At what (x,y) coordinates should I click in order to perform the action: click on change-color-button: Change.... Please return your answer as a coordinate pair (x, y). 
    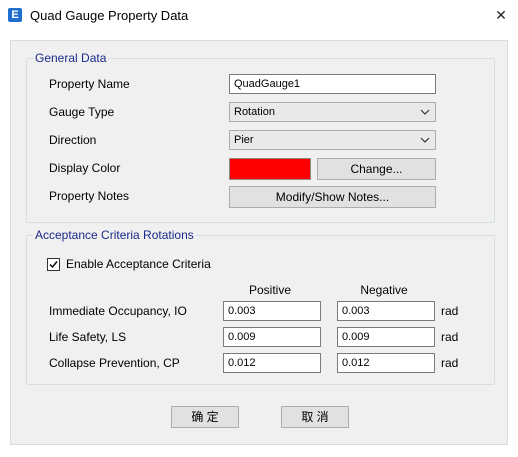
    Looking at the image, I should click on (376, 169).